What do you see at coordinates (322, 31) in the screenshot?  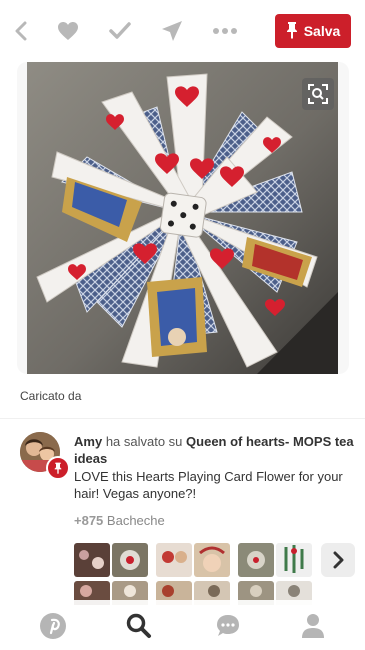 I see `save-button-label: Salva` at bounding box center [322, 31].